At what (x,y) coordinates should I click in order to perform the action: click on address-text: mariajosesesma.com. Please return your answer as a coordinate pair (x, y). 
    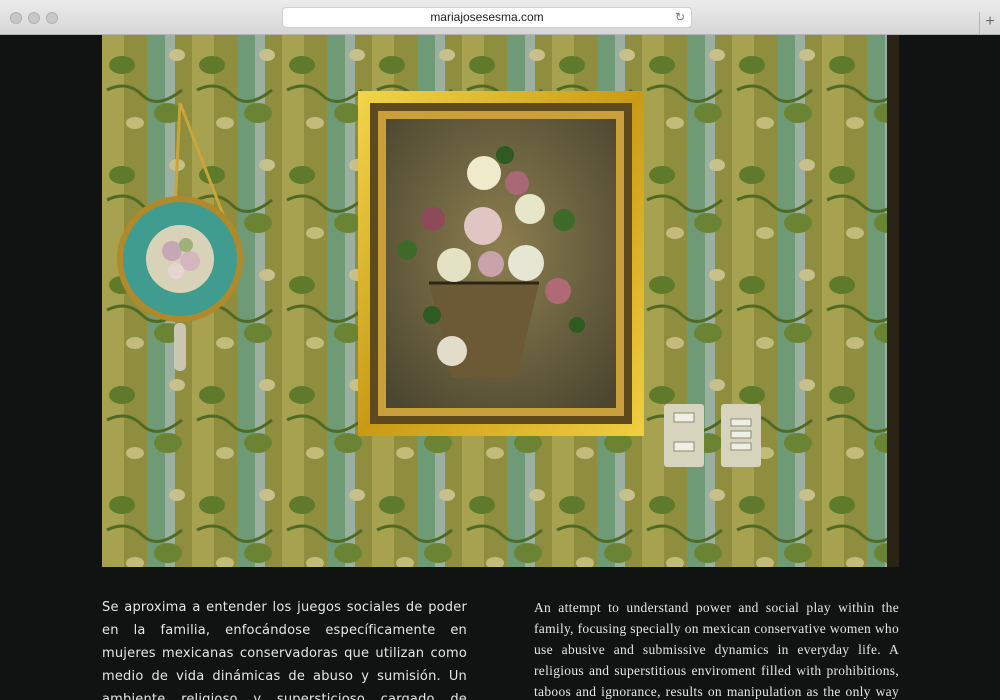
    Looking at the image, I should click on (487, 17).